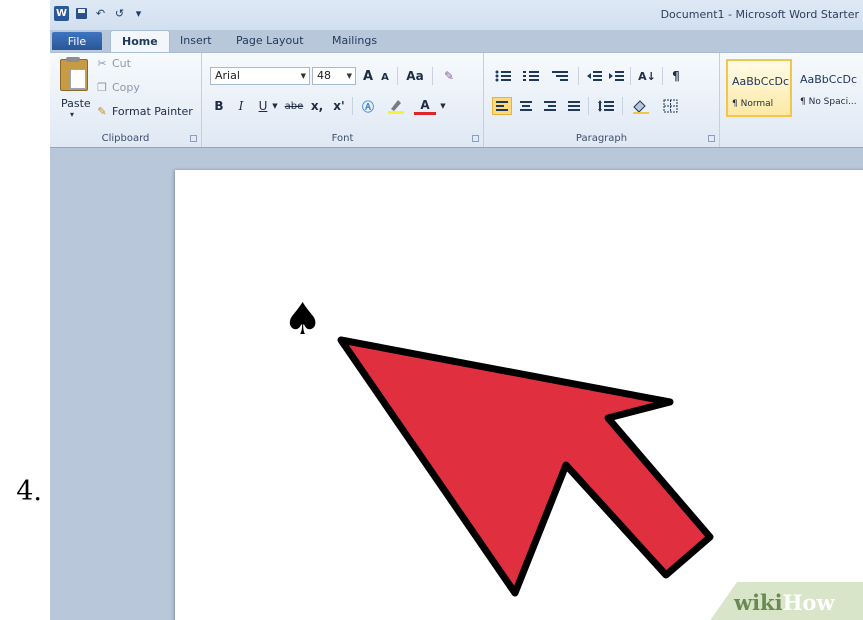 The height and width of the screenshot is (620, 863). What do you see at coordinates (29, 491) in the screenshot?
I see `step-number: 4.` at bounding box center [29, 491].